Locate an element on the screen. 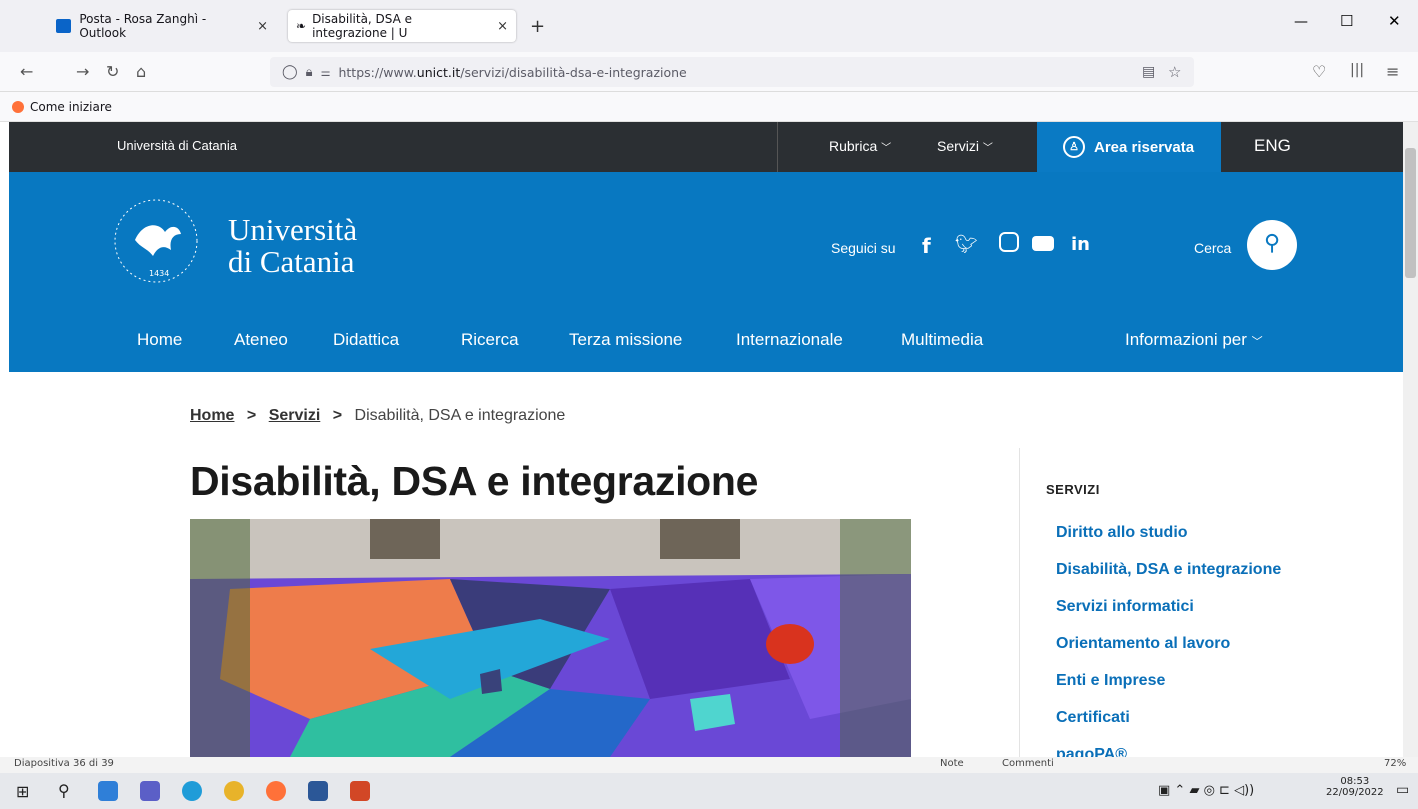 The height and width of the screenshot is (809, 1418). menu-icon: ≡ is located at coordinates (1392, 71).